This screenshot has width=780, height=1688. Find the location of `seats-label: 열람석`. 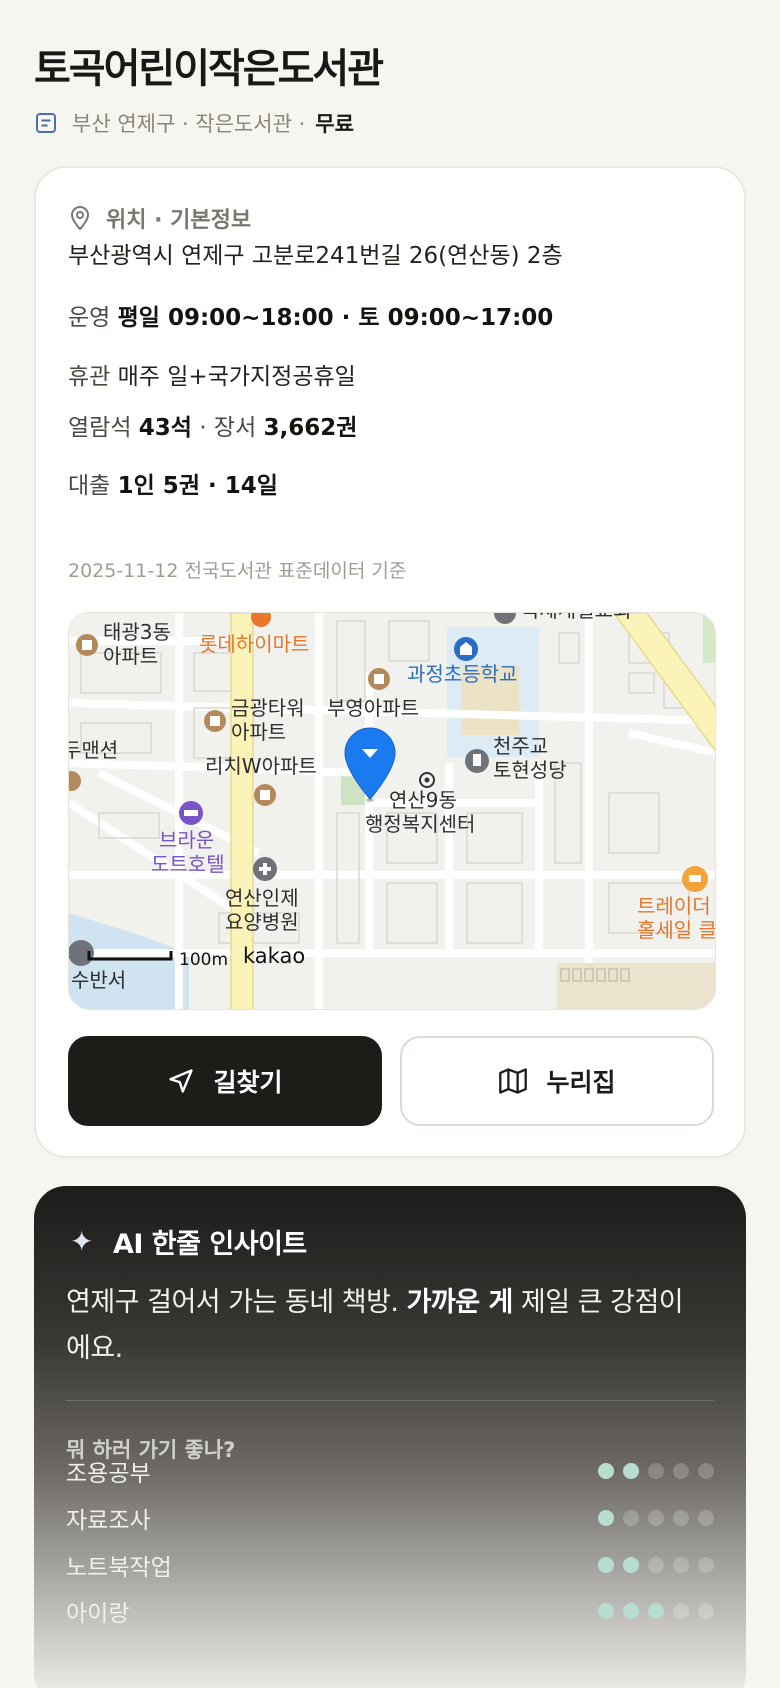

seats-label: 열람석 is located at coordinates (100, 428).